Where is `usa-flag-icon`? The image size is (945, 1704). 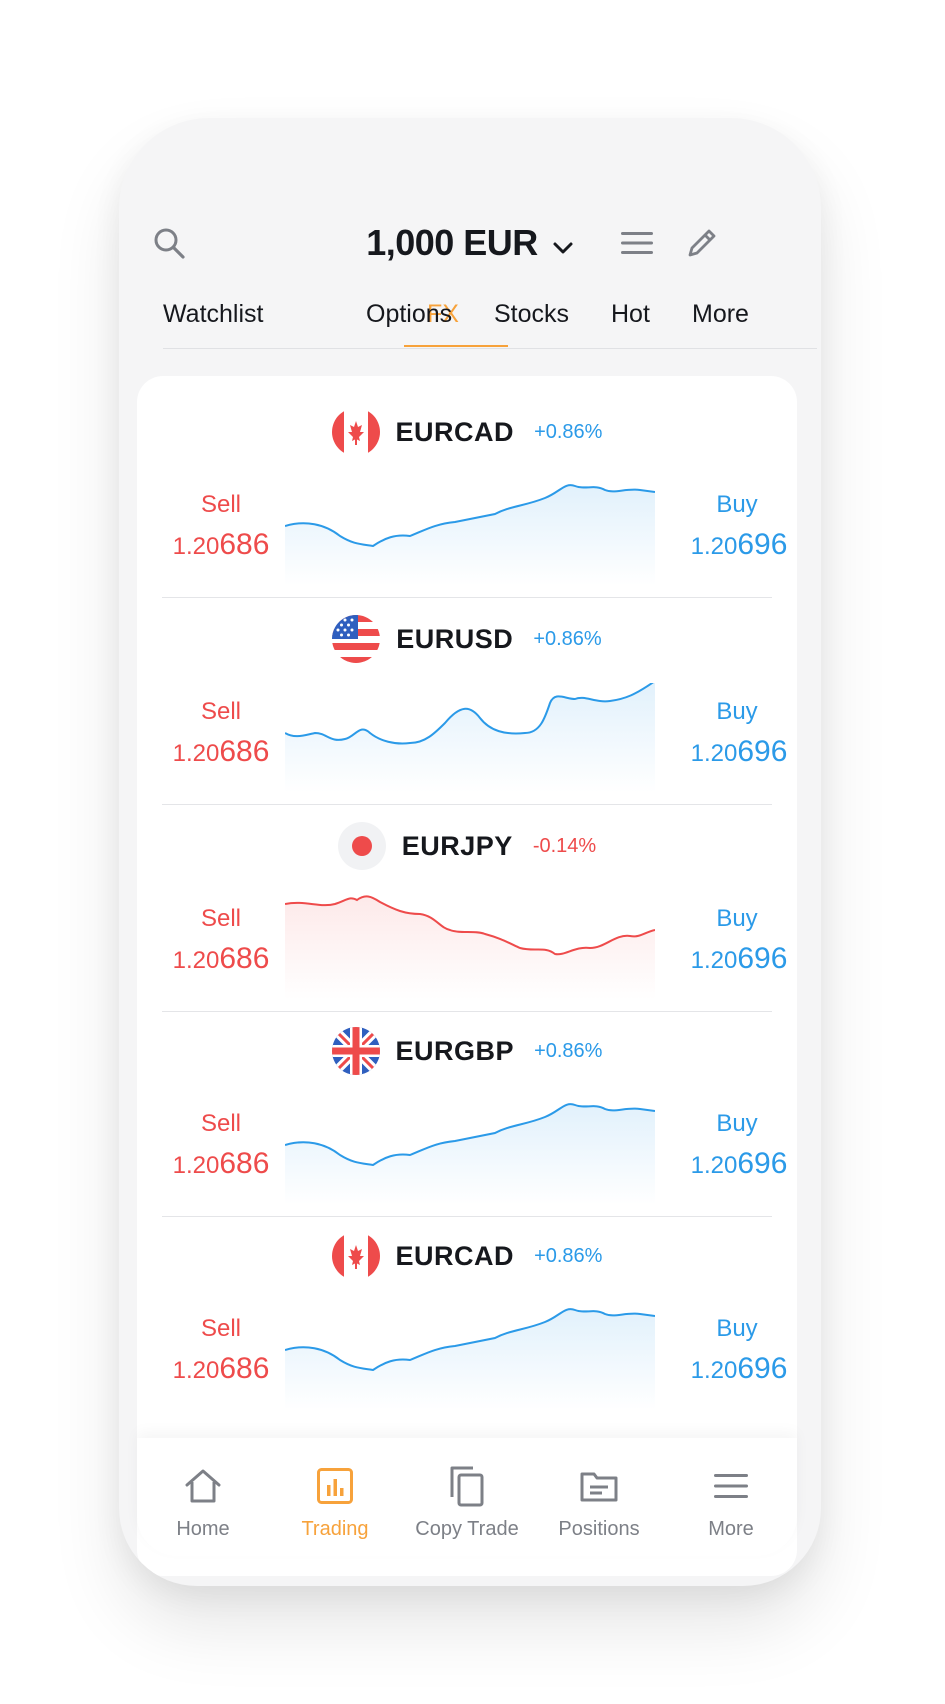
usa-flag-icon is located at coordinates (356, 639).